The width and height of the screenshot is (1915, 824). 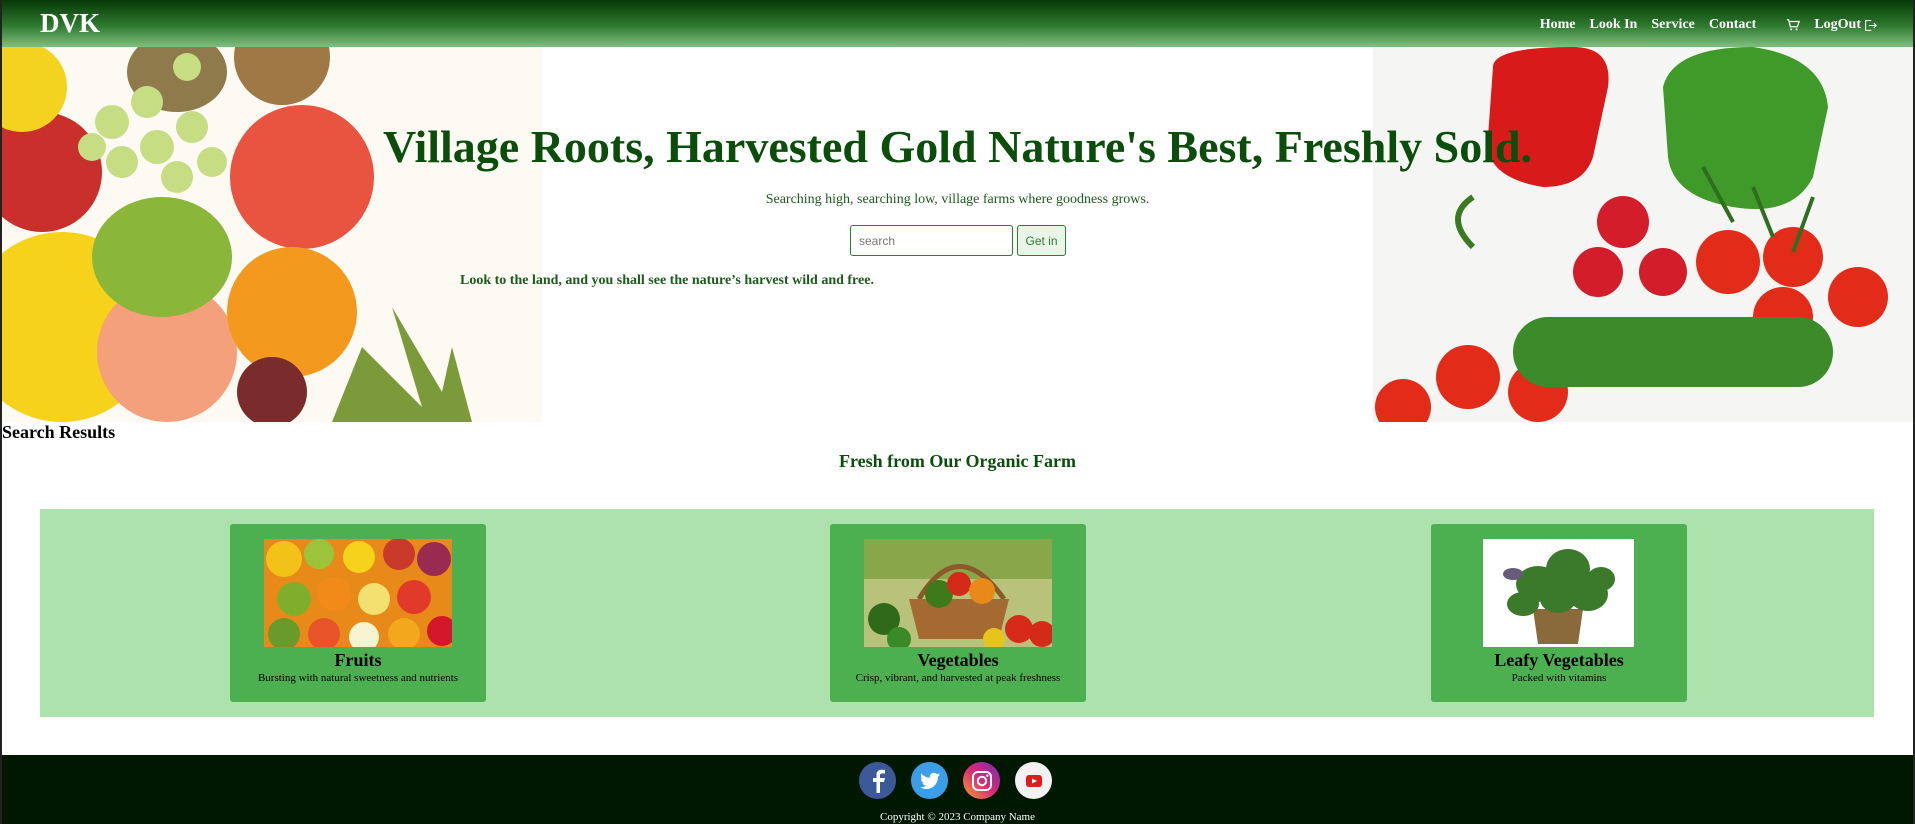 I want to click on card-title: Vegetables, so click(x=958, y=660).